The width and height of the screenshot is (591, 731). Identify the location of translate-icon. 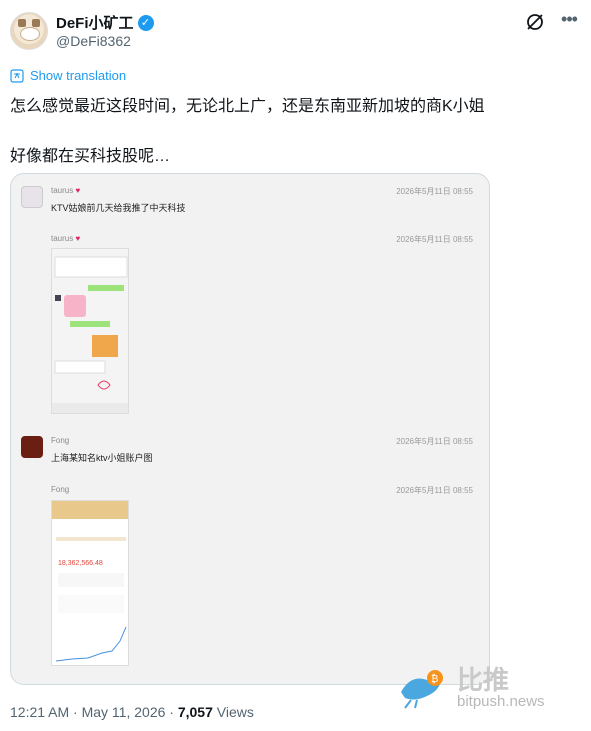
(17, 75).